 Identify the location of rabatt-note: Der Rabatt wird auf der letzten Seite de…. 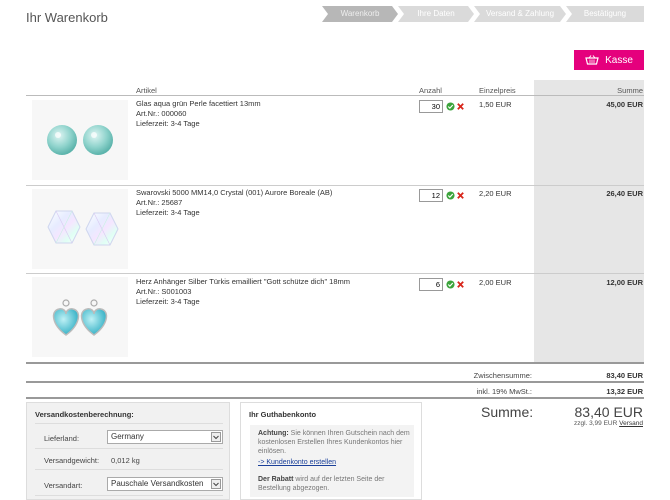
(337, 484).